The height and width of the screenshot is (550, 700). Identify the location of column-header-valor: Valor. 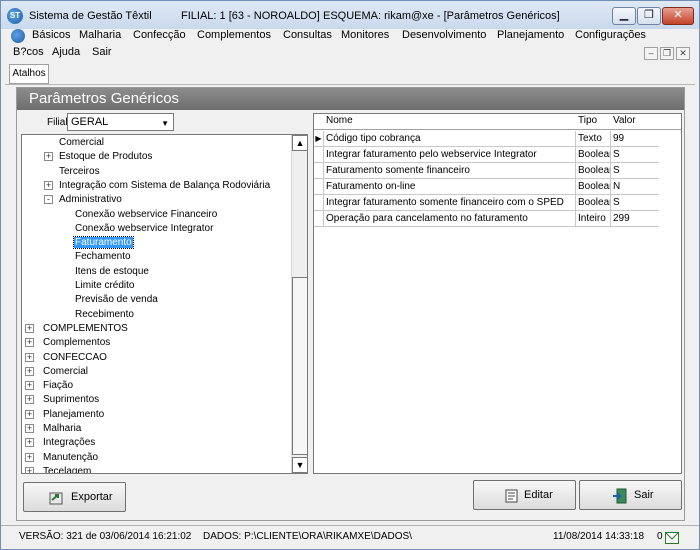
(624, 120).